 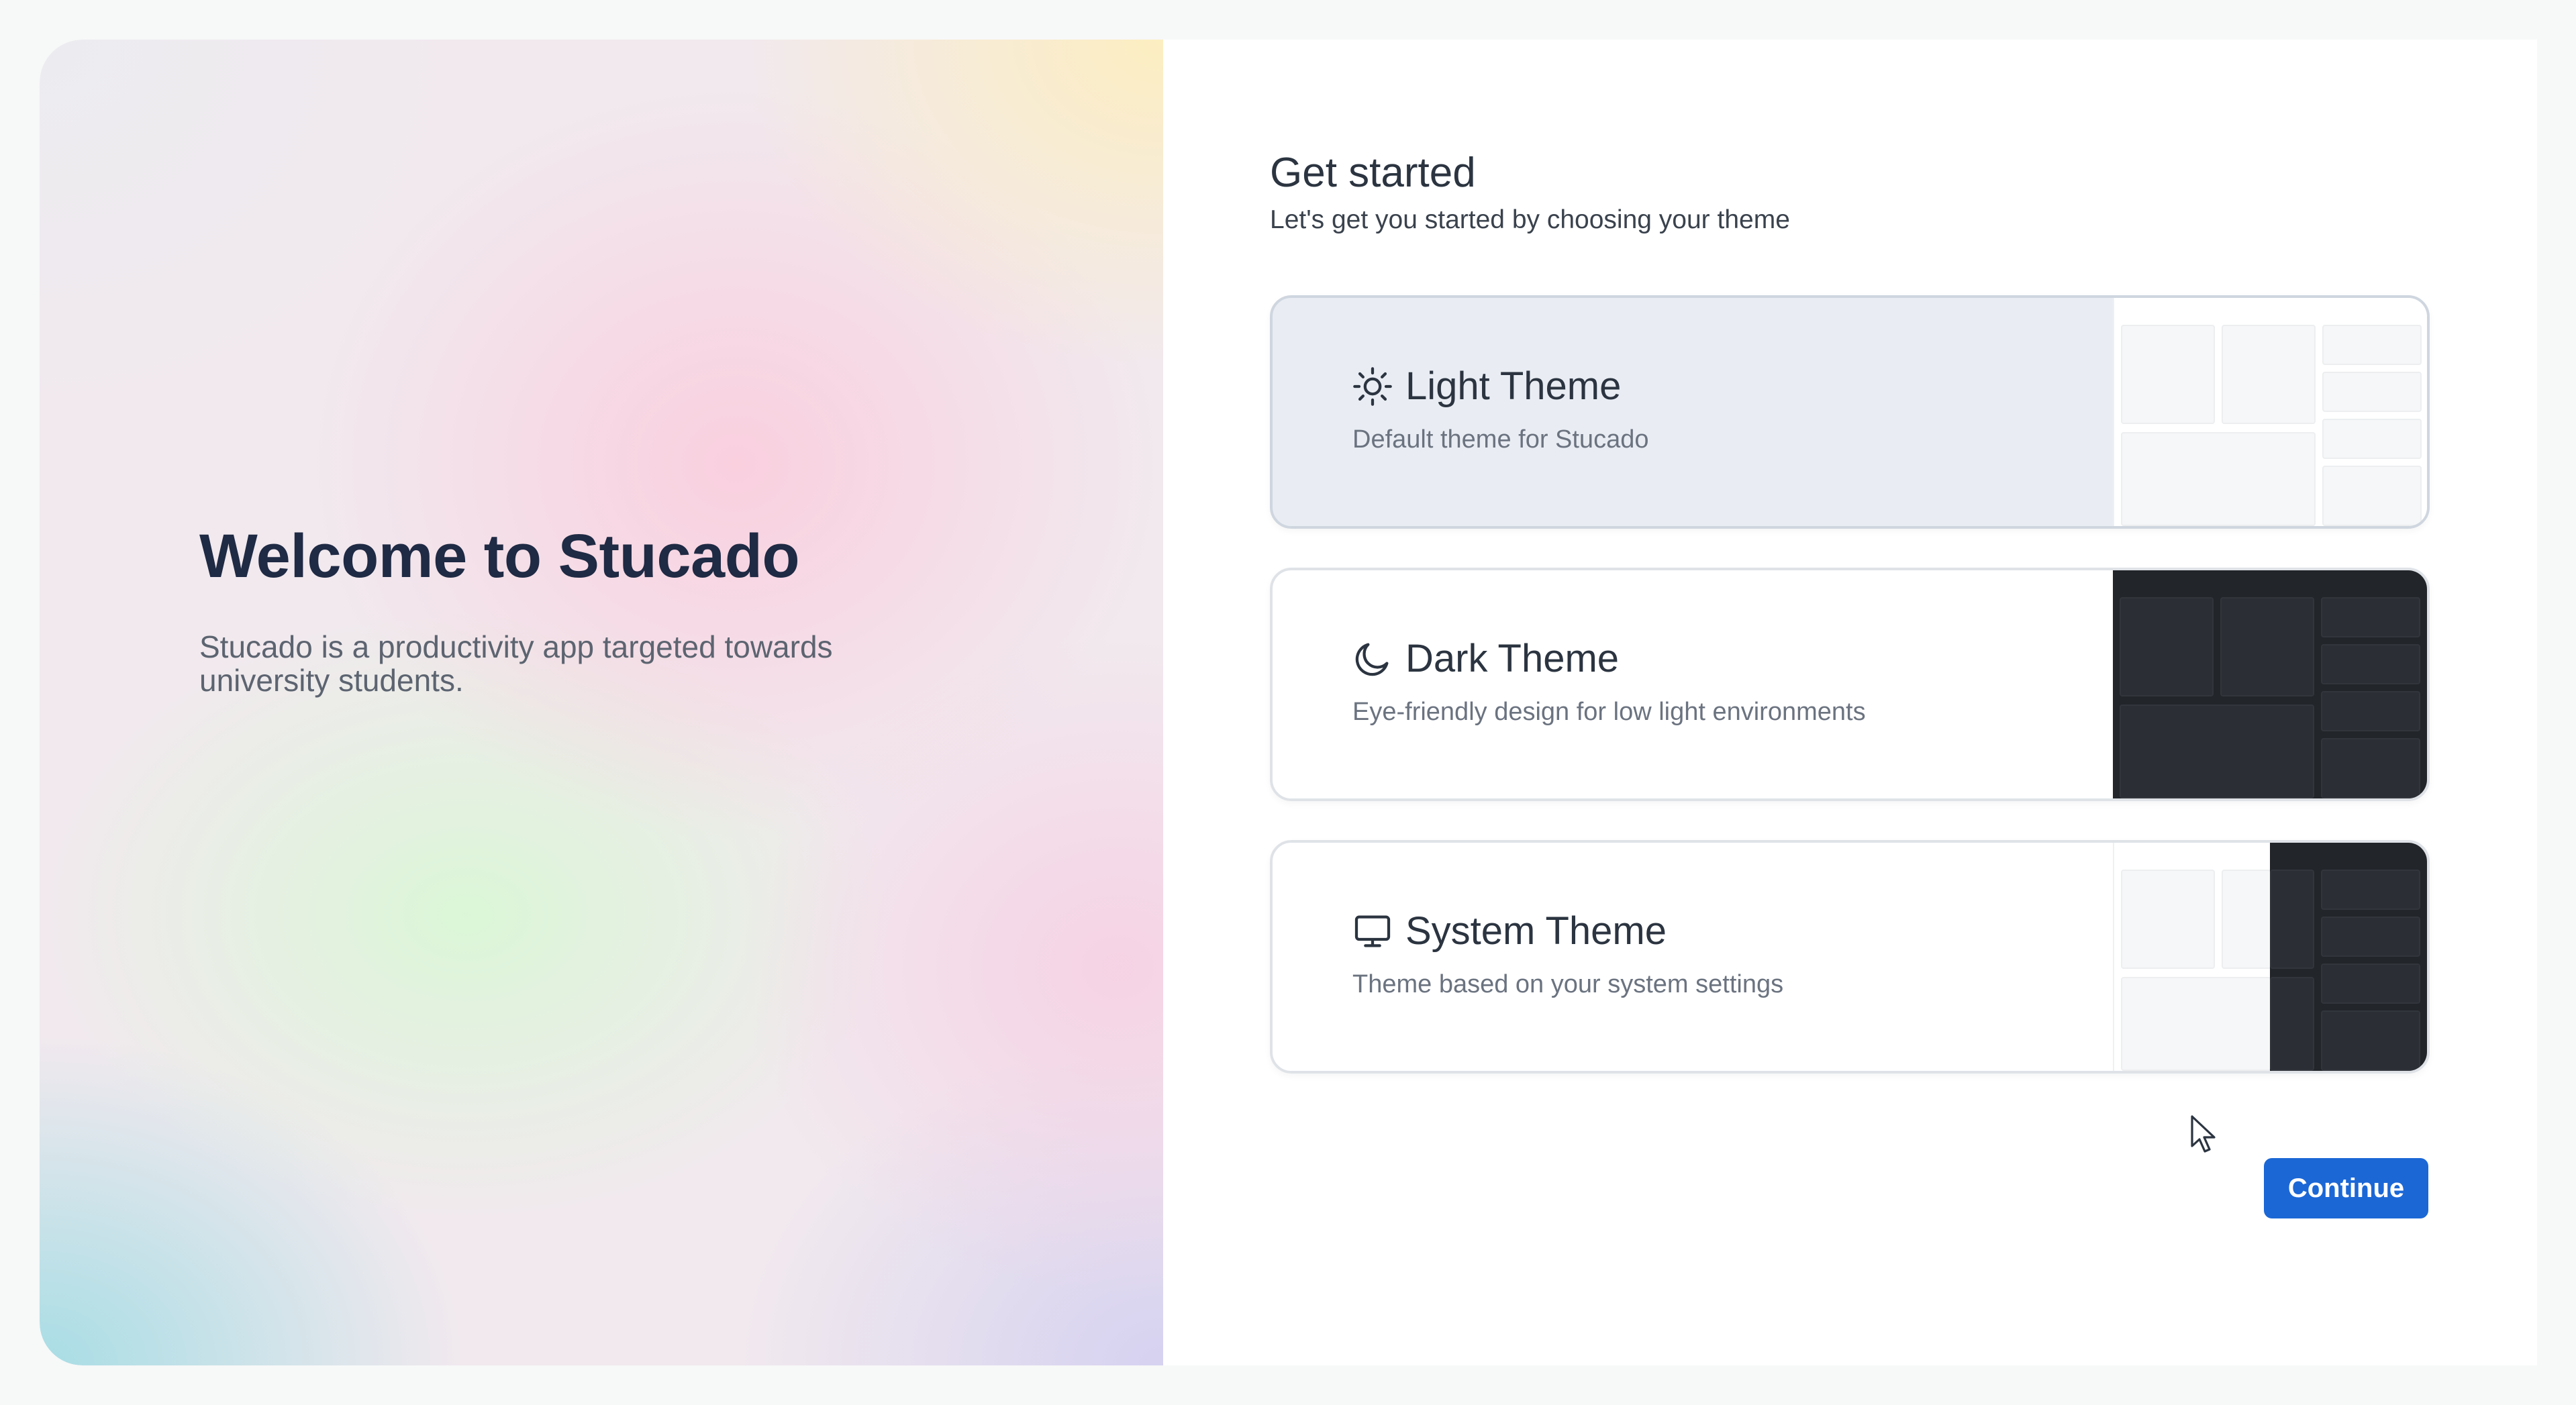 What do you see at coordinates (2270, 957) in the screenshot?
I see `system-theme-preview` at bounding box center [2270, 957].